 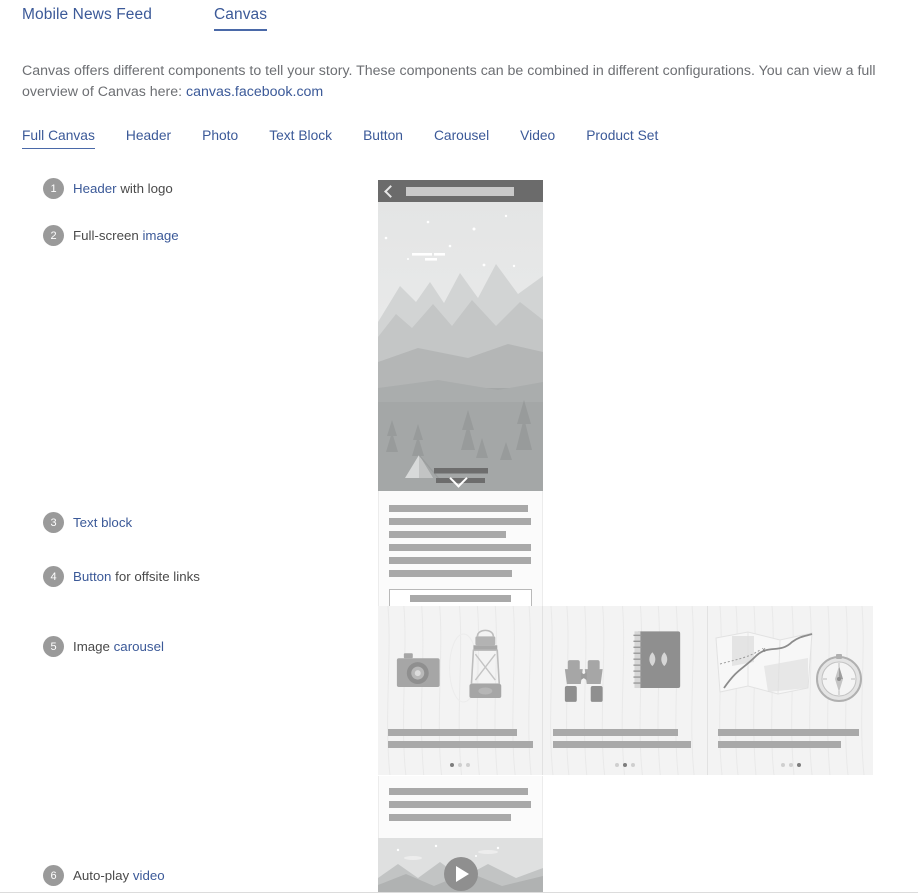 What do you see at coordinates (108, 235) in the screenshot?
I see `callout-plain-text: Full-screen` at bounding box center [108, 235].